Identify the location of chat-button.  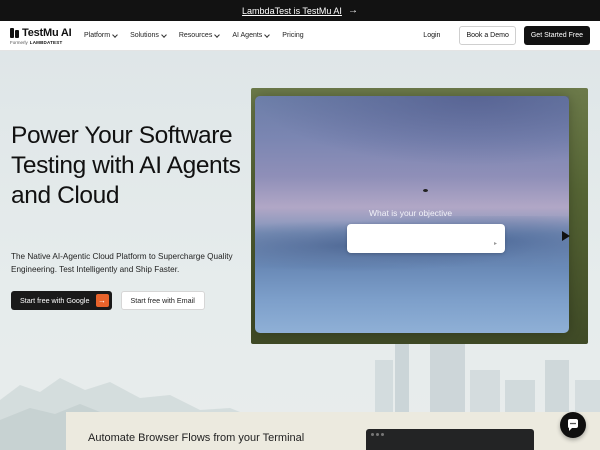
(573, 425).